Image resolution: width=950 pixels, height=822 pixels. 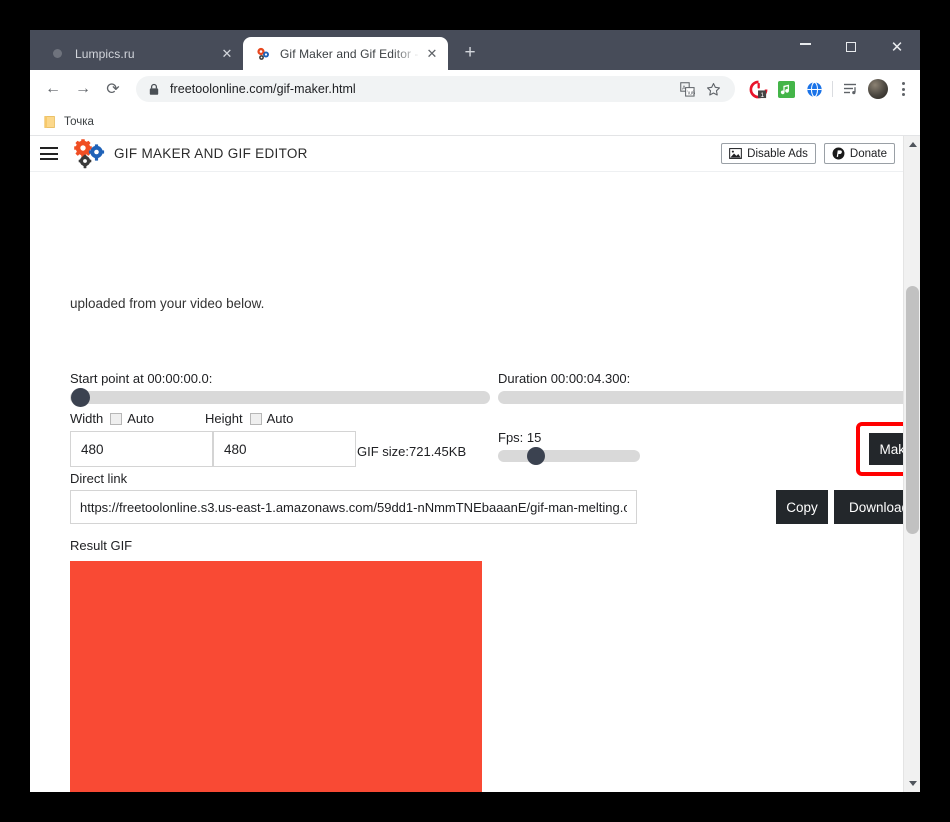 I want to click on svg-text: \u6587, so click(x=691, y=93).